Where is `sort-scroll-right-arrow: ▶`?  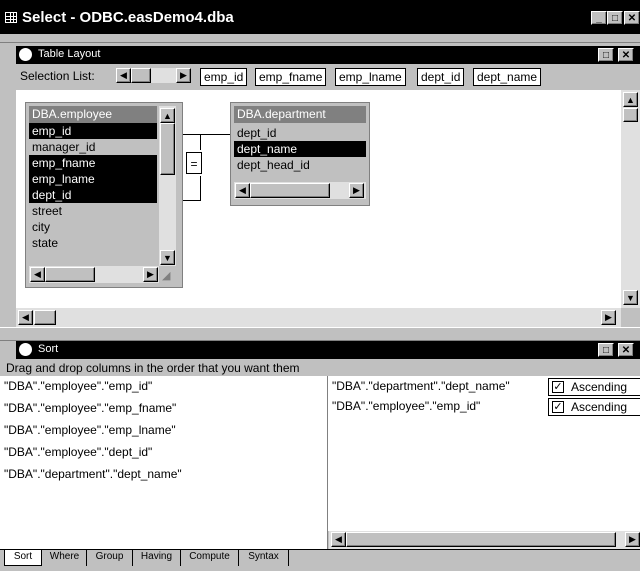
sort-scroll-right-arrow: ▶ is located at coordinates (632, 539).